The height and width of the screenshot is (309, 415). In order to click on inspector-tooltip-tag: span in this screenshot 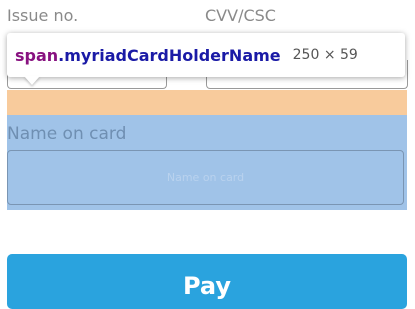, I will do `click(37, 55)`.